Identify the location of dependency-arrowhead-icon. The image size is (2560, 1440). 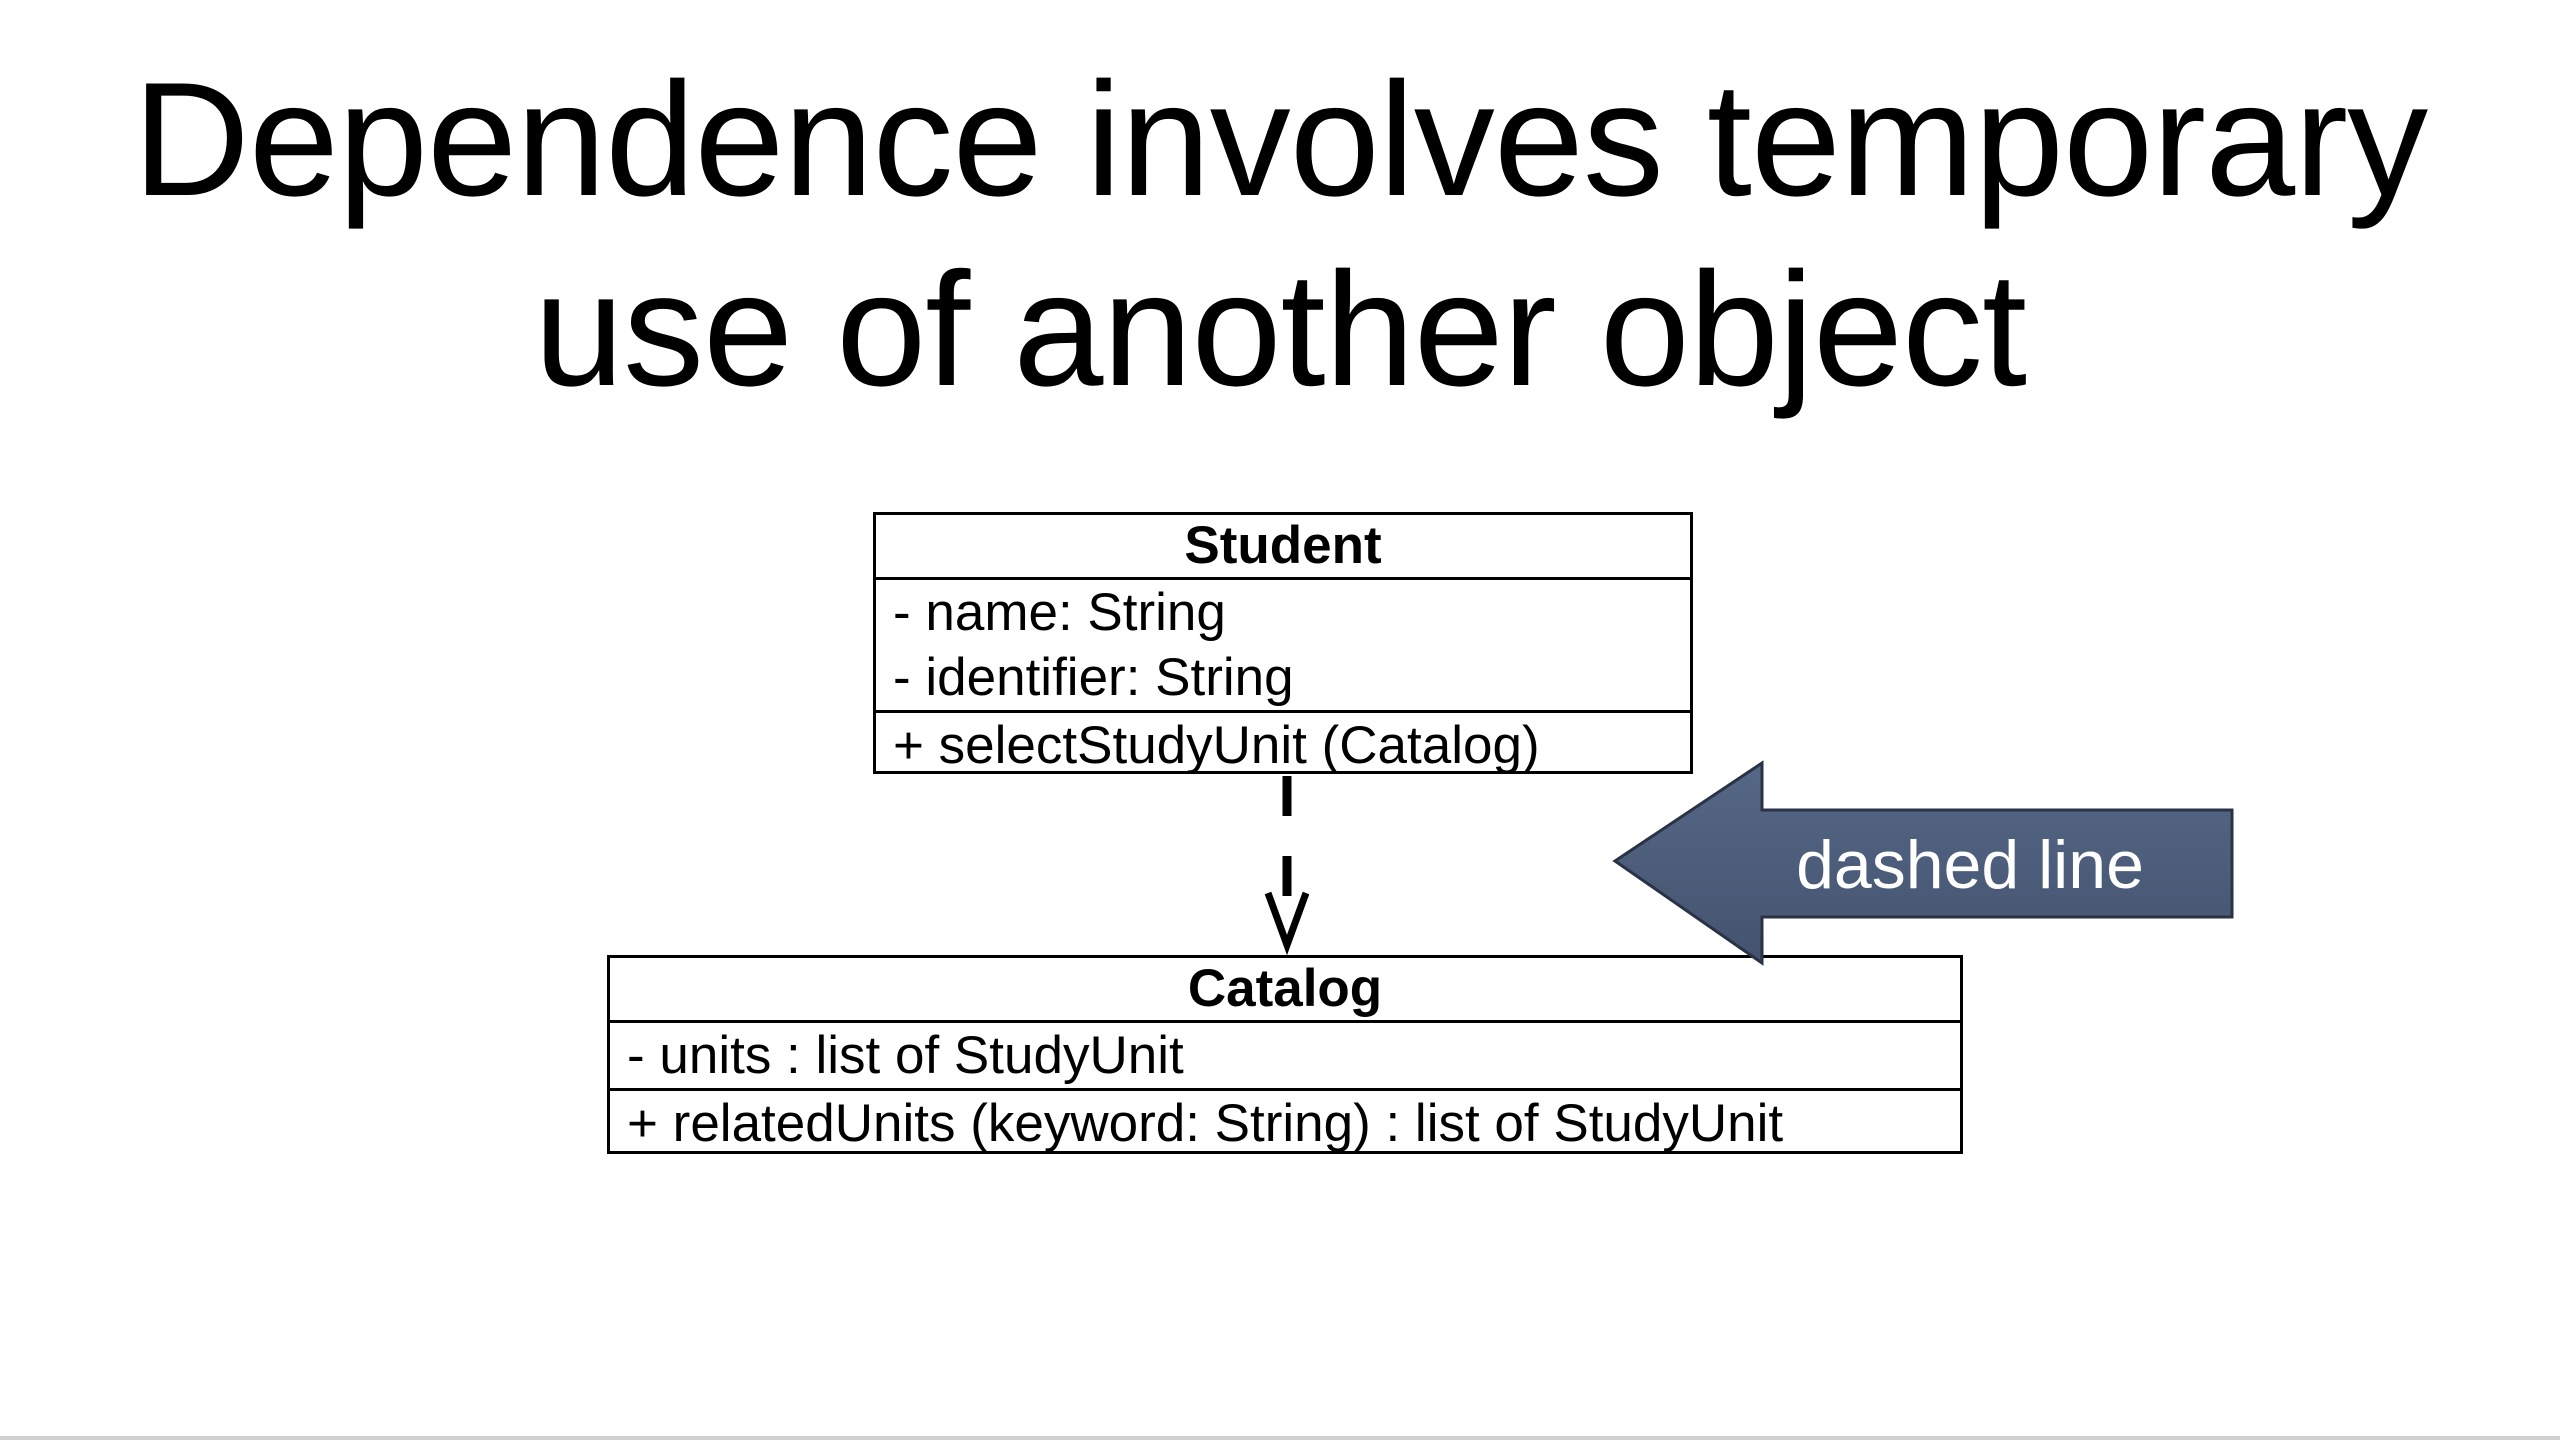
(1287, 923).